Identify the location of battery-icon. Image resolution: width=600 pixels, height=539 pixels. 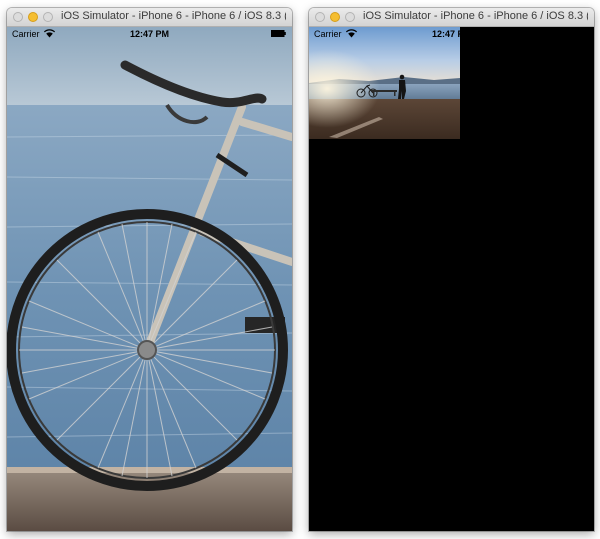
(278, 33).